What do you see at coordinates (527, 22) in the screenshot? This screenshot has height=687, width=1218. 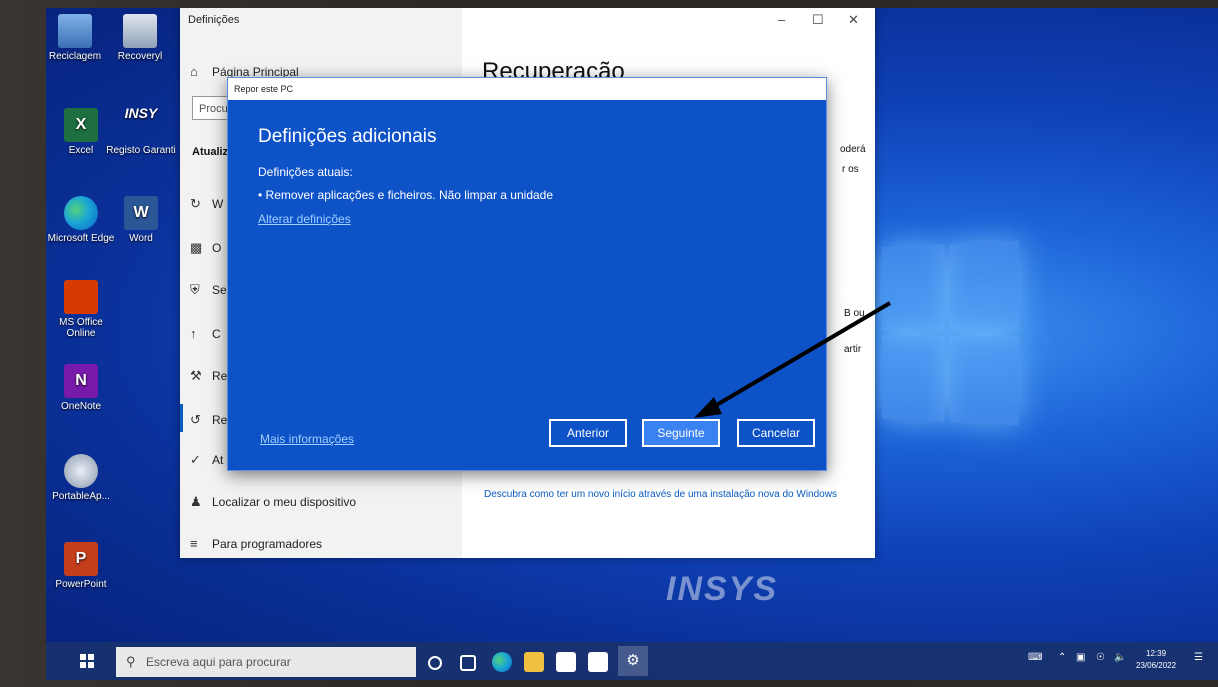 I see `settings-titlebar: Definições – ☐ ✕` at bounding box center [527, 22].